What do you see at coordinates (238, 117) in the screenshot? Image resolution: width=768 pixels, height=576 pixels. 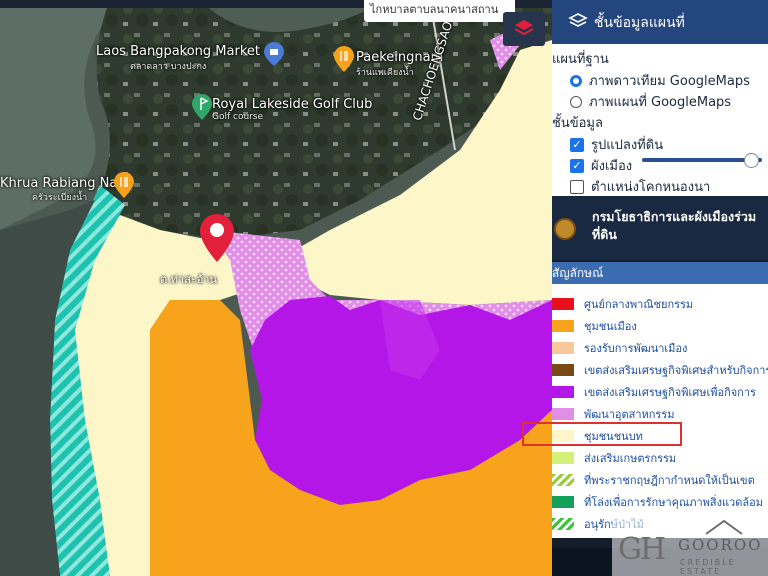 I see `place-sub-golf: Golf course` at bounding box center [238, 117].